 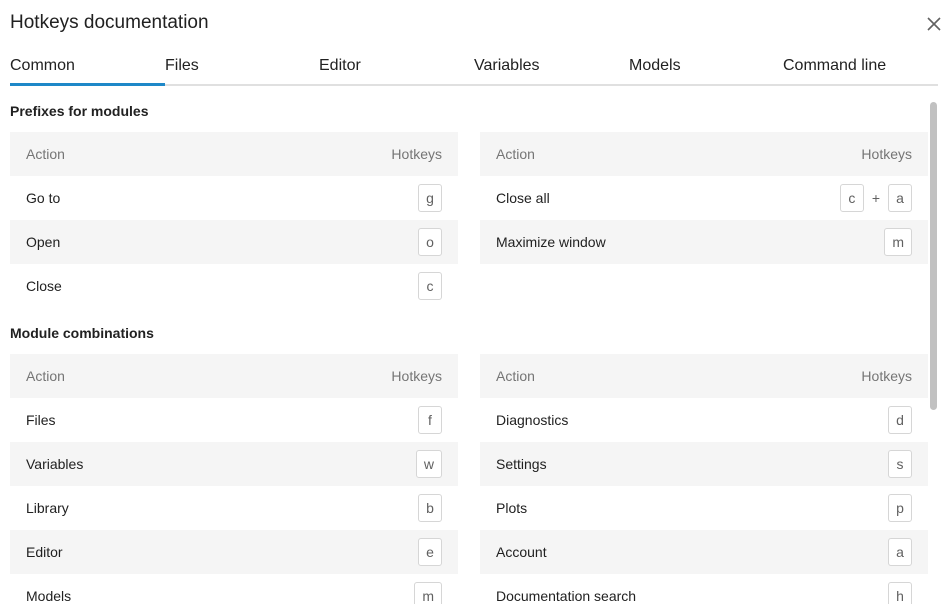 I want to click on key-cap: s, so click(x=900, y=464).